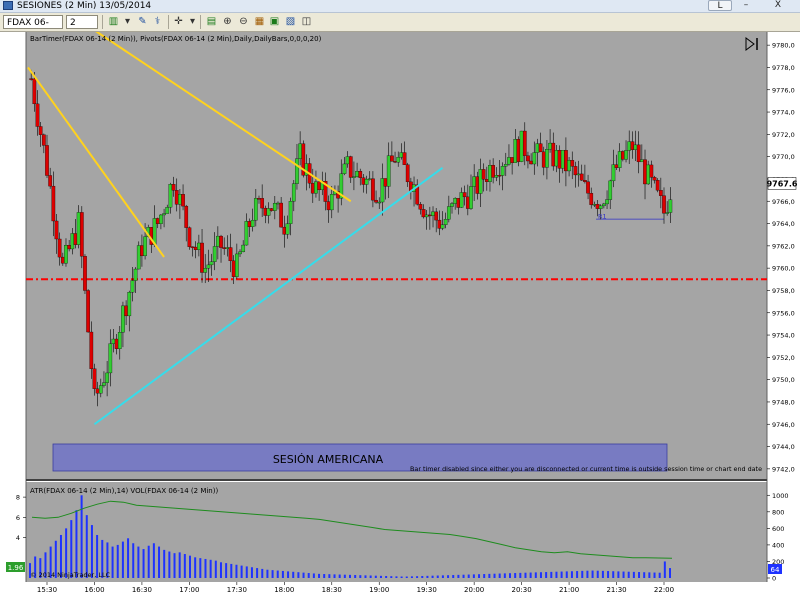 This screenshot has height=593, width=800. Describe the element at coordinates (243, 22) in the screenshot. I see `zoom-out-icon: ⊖` at that location.